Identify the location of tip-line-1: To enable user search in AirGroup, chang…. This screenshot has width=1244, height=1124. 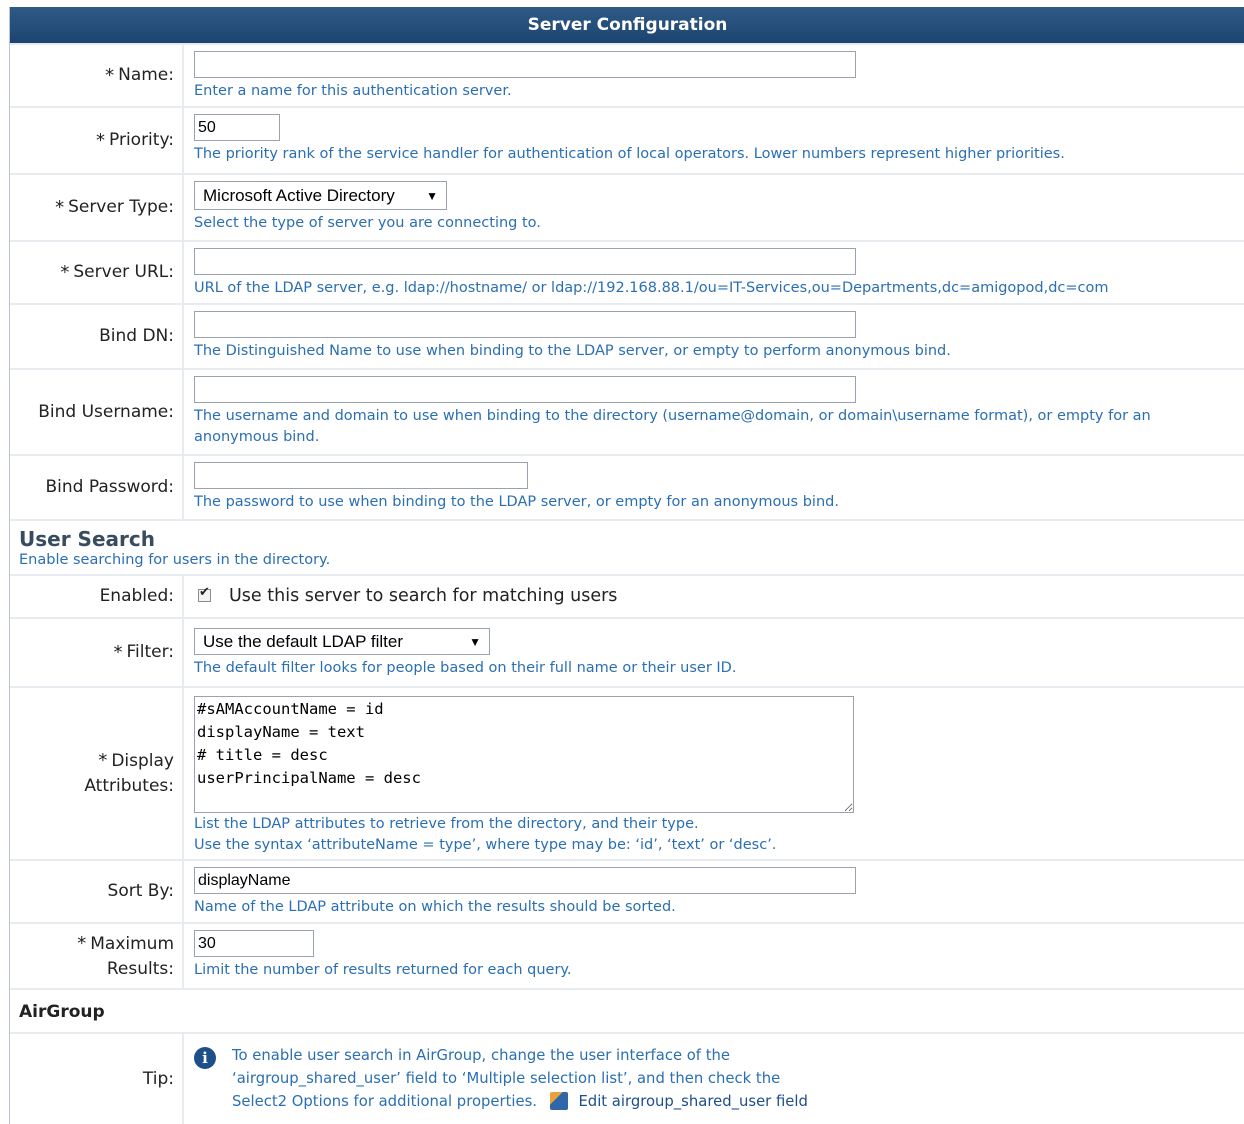
(481, 1055).